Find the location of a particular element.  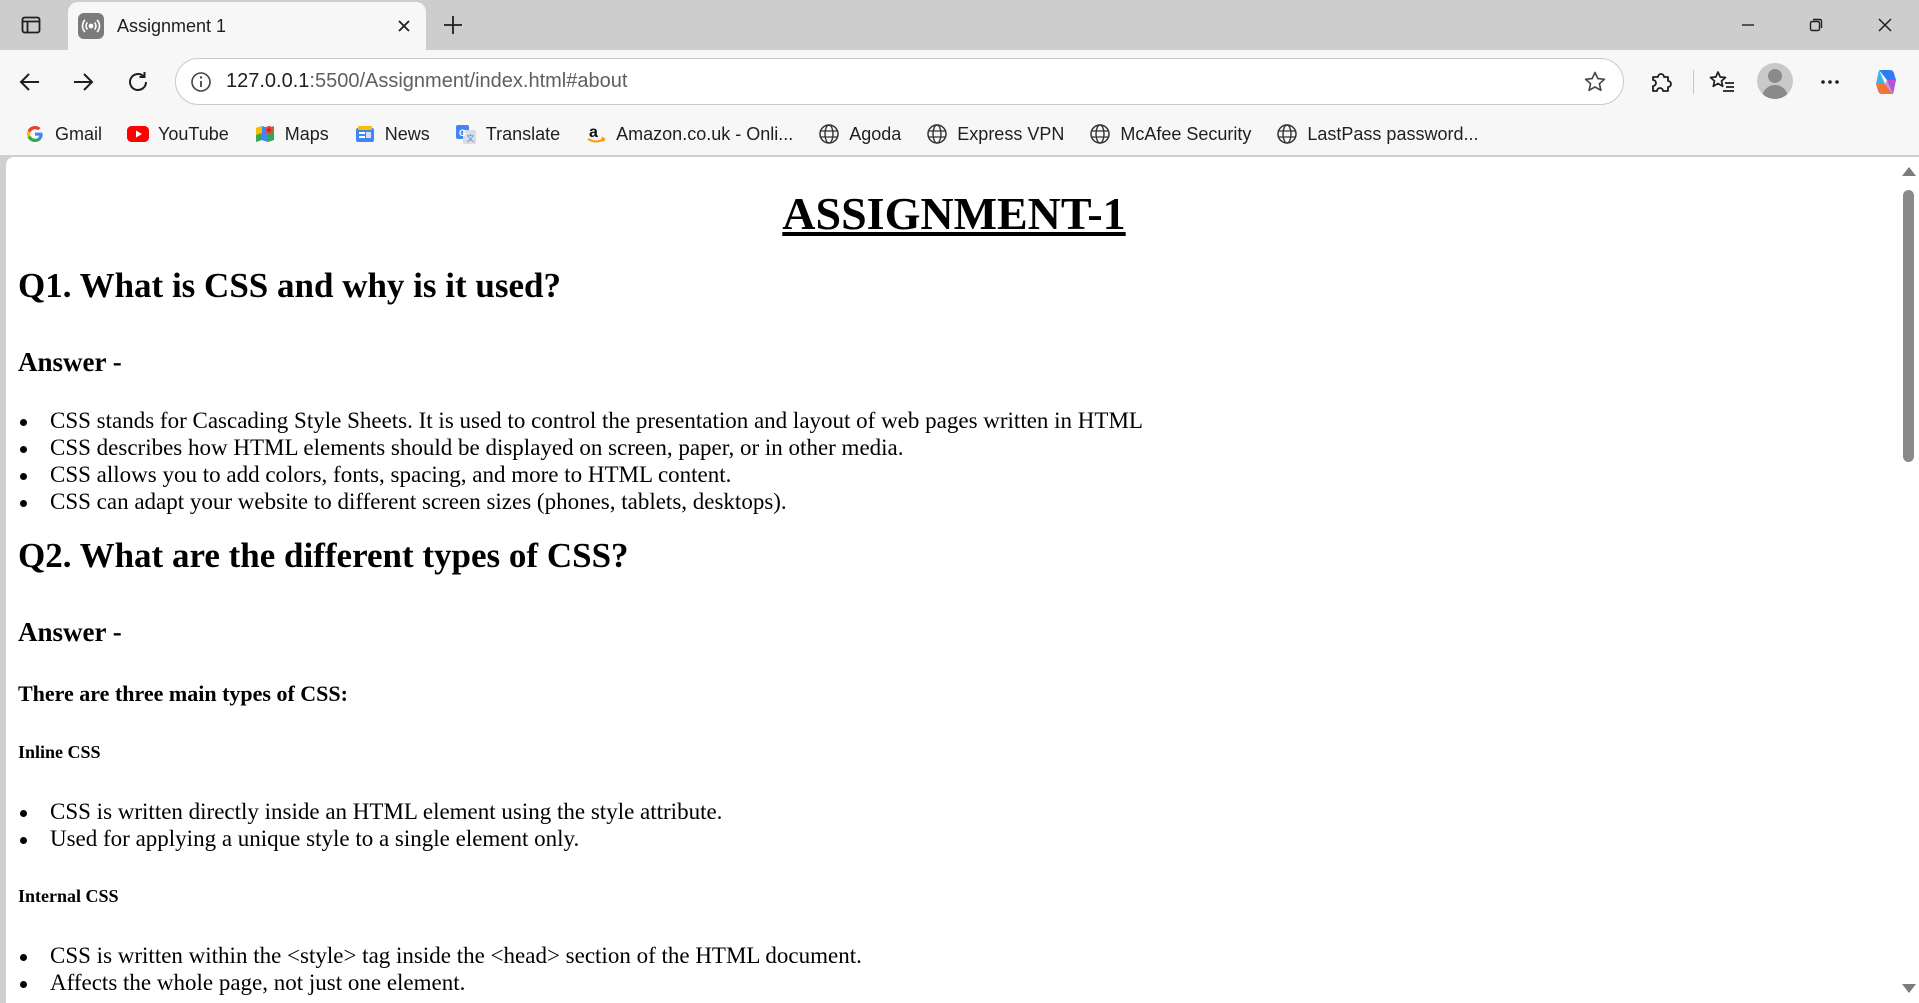

close-window-icon is located at coordinates (1885, 25).